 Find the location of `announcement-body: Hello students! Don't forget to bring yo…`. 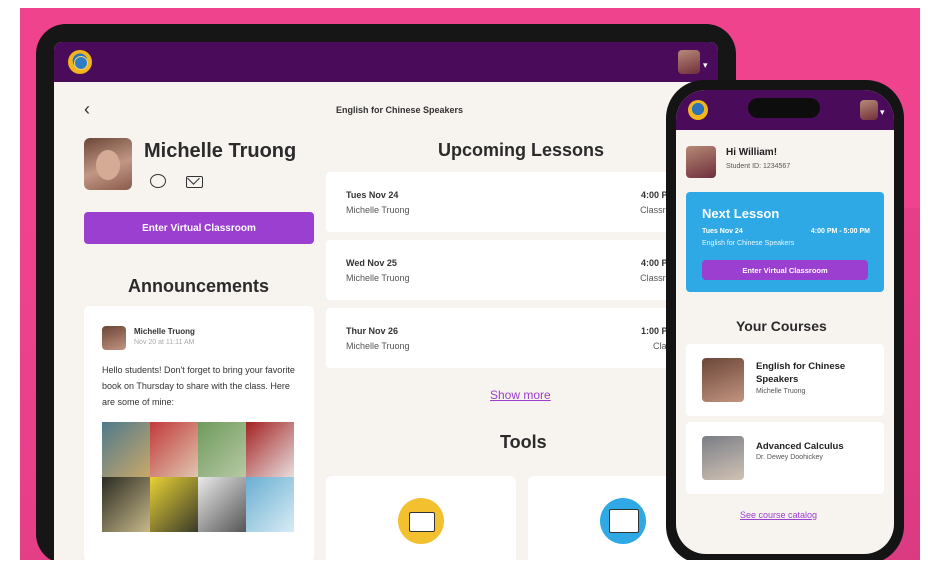

announcement-body: Hello students! Don't forget to bring yo… is located at coordinates (198, 386).